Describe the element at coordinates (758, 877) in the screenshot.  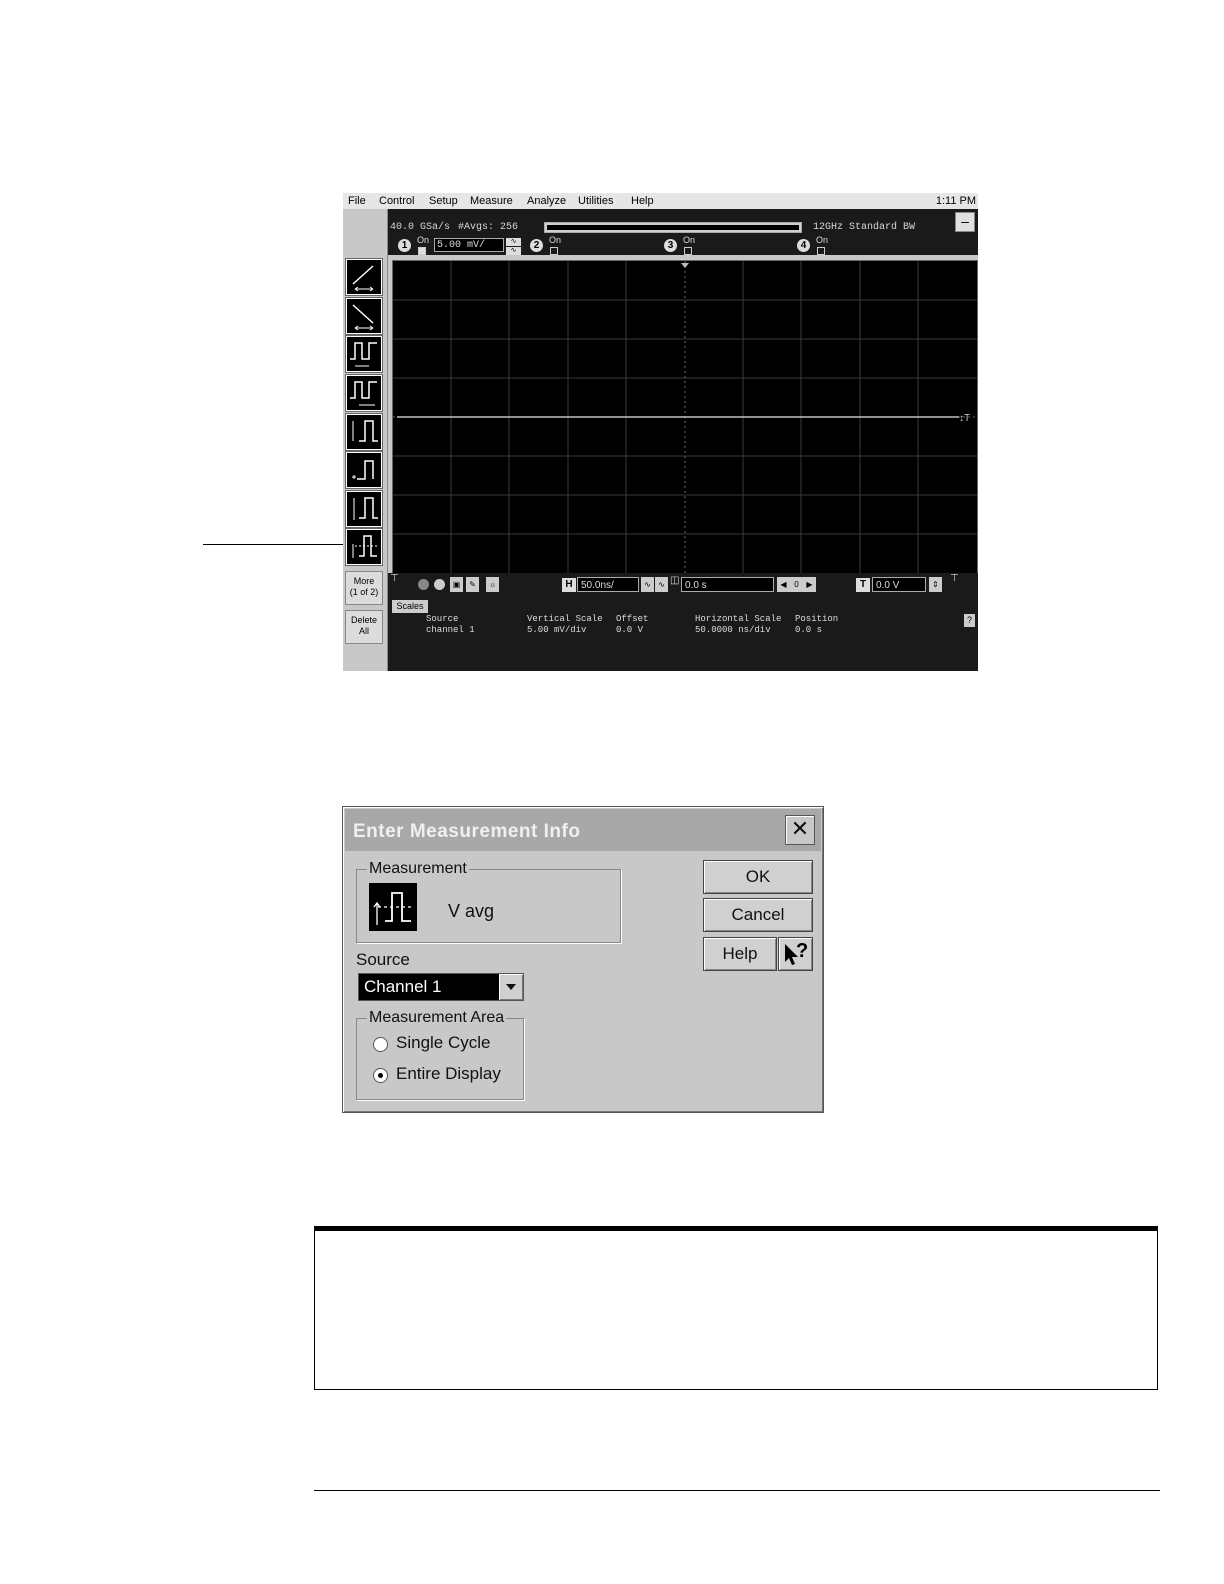
I see `ok-button: OK` at that location.